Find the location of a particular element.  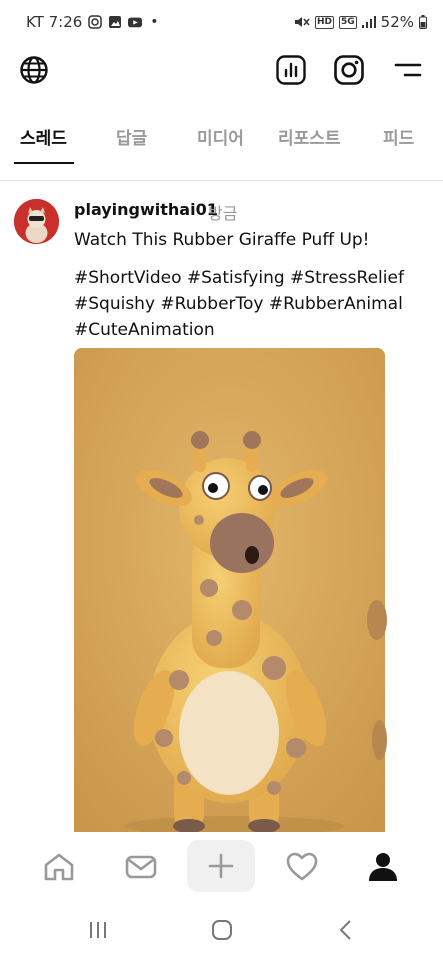

network-badge: 5G is located at coordinates (348, 22).